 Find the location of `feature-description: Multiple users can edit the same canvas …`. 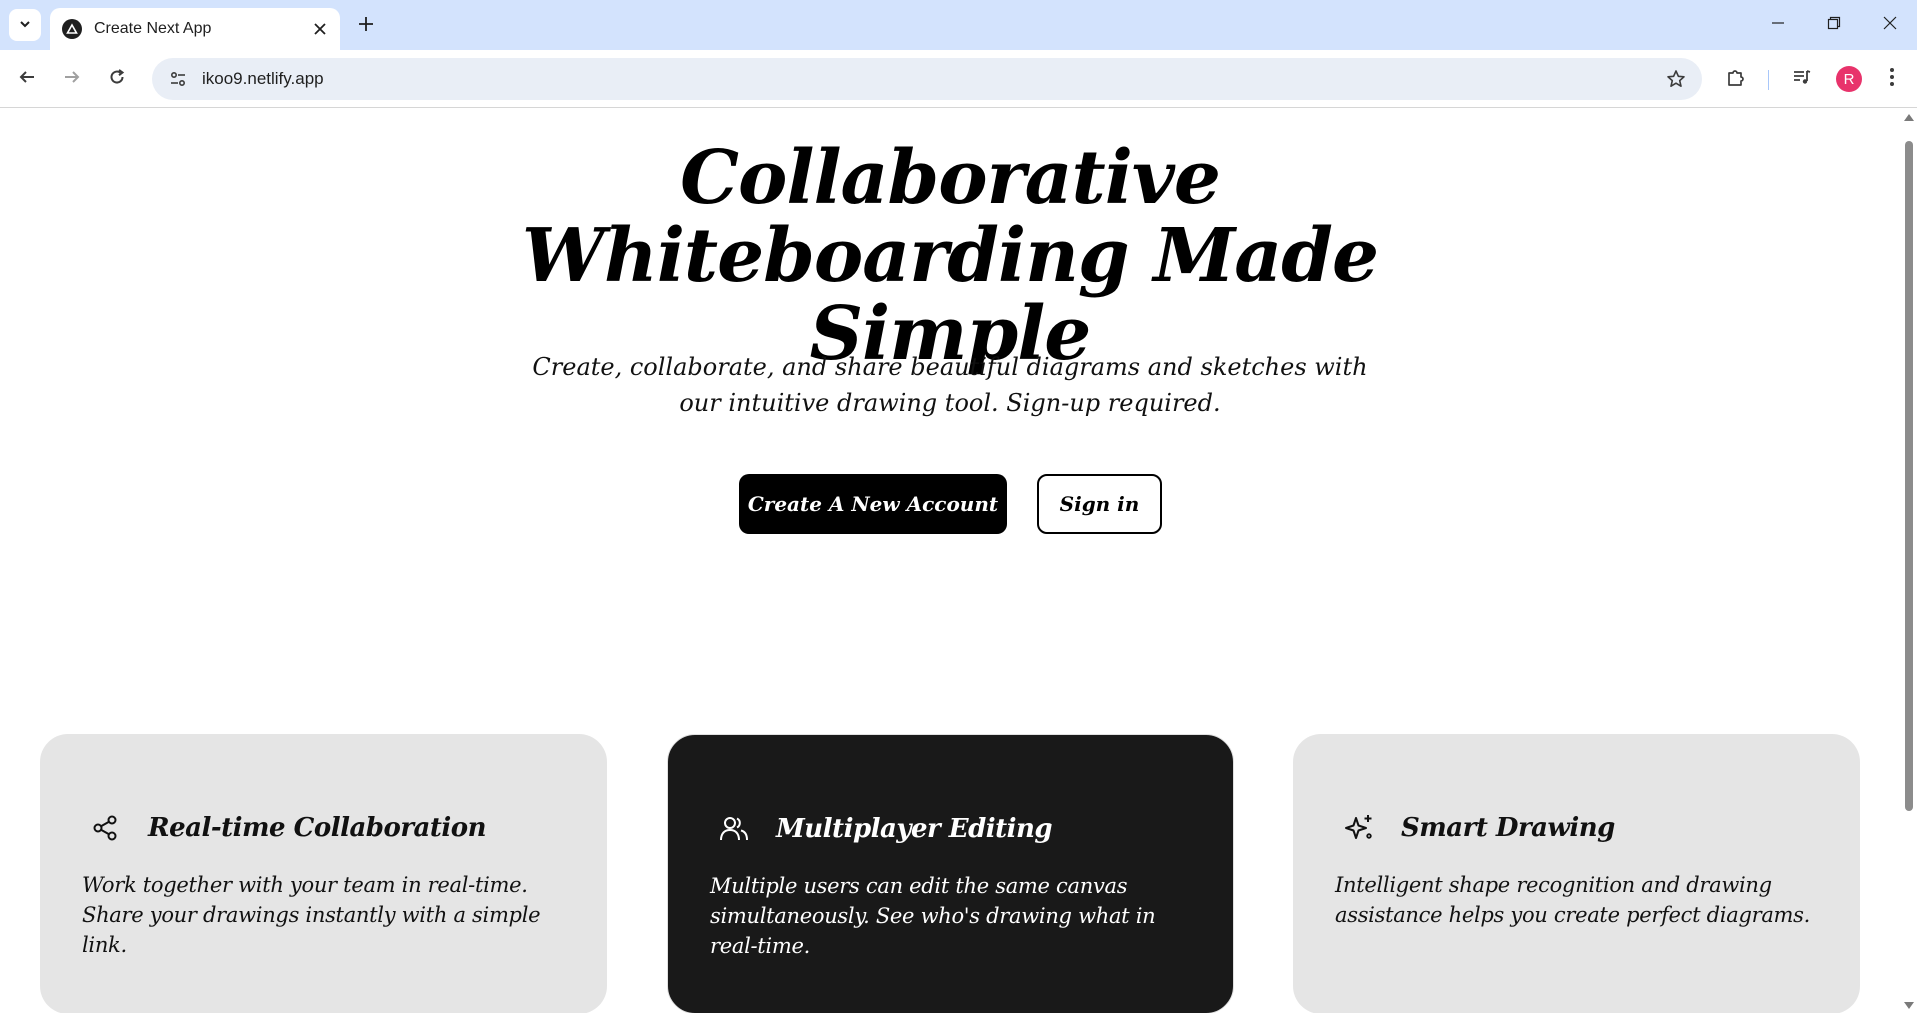

feature-description: Multiple users can edit the same canvas … is located at coordinates (933, 916).